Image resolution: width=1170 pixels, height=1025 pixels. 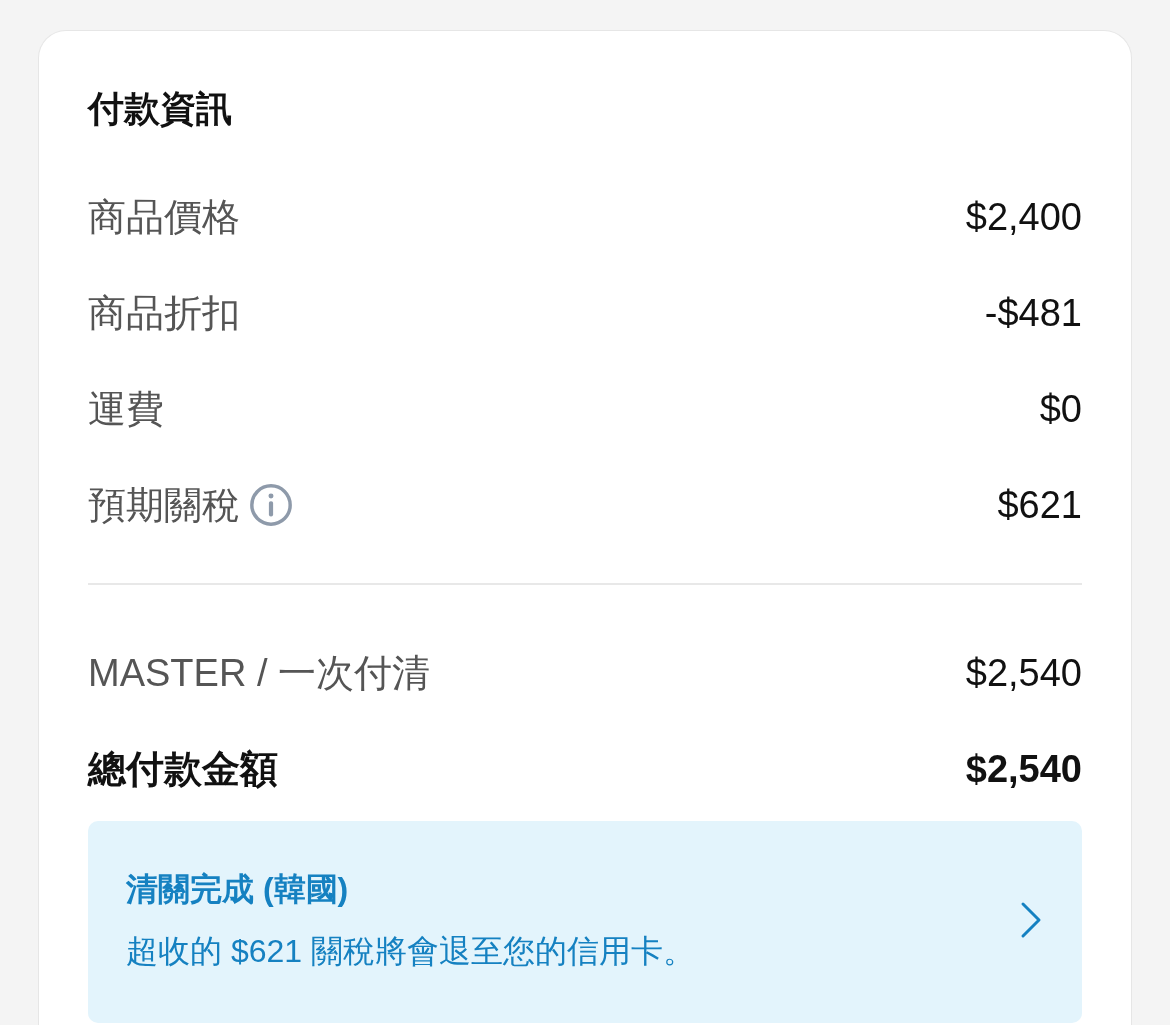 What do you see at coordinates (160, 109) in the screenshot?
I see `section-title: 付款資訊` at bounding box center [160, 109].